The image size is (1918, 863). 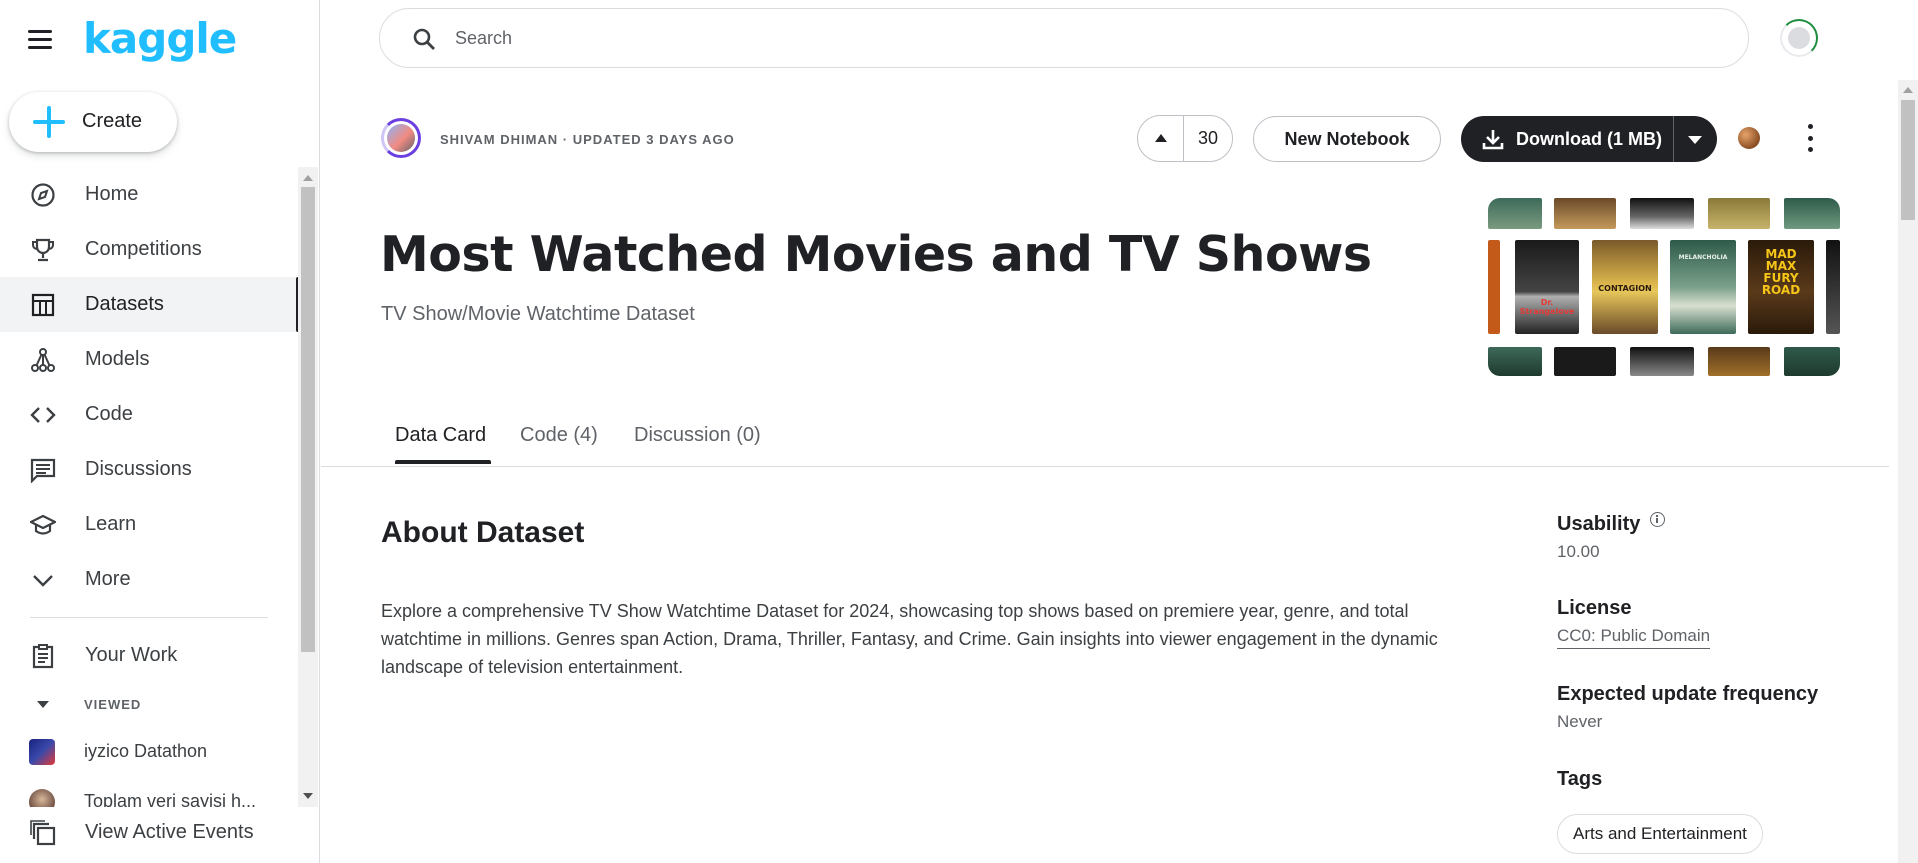 I want to click on clipboard-icon, so click(x=43, y=656).